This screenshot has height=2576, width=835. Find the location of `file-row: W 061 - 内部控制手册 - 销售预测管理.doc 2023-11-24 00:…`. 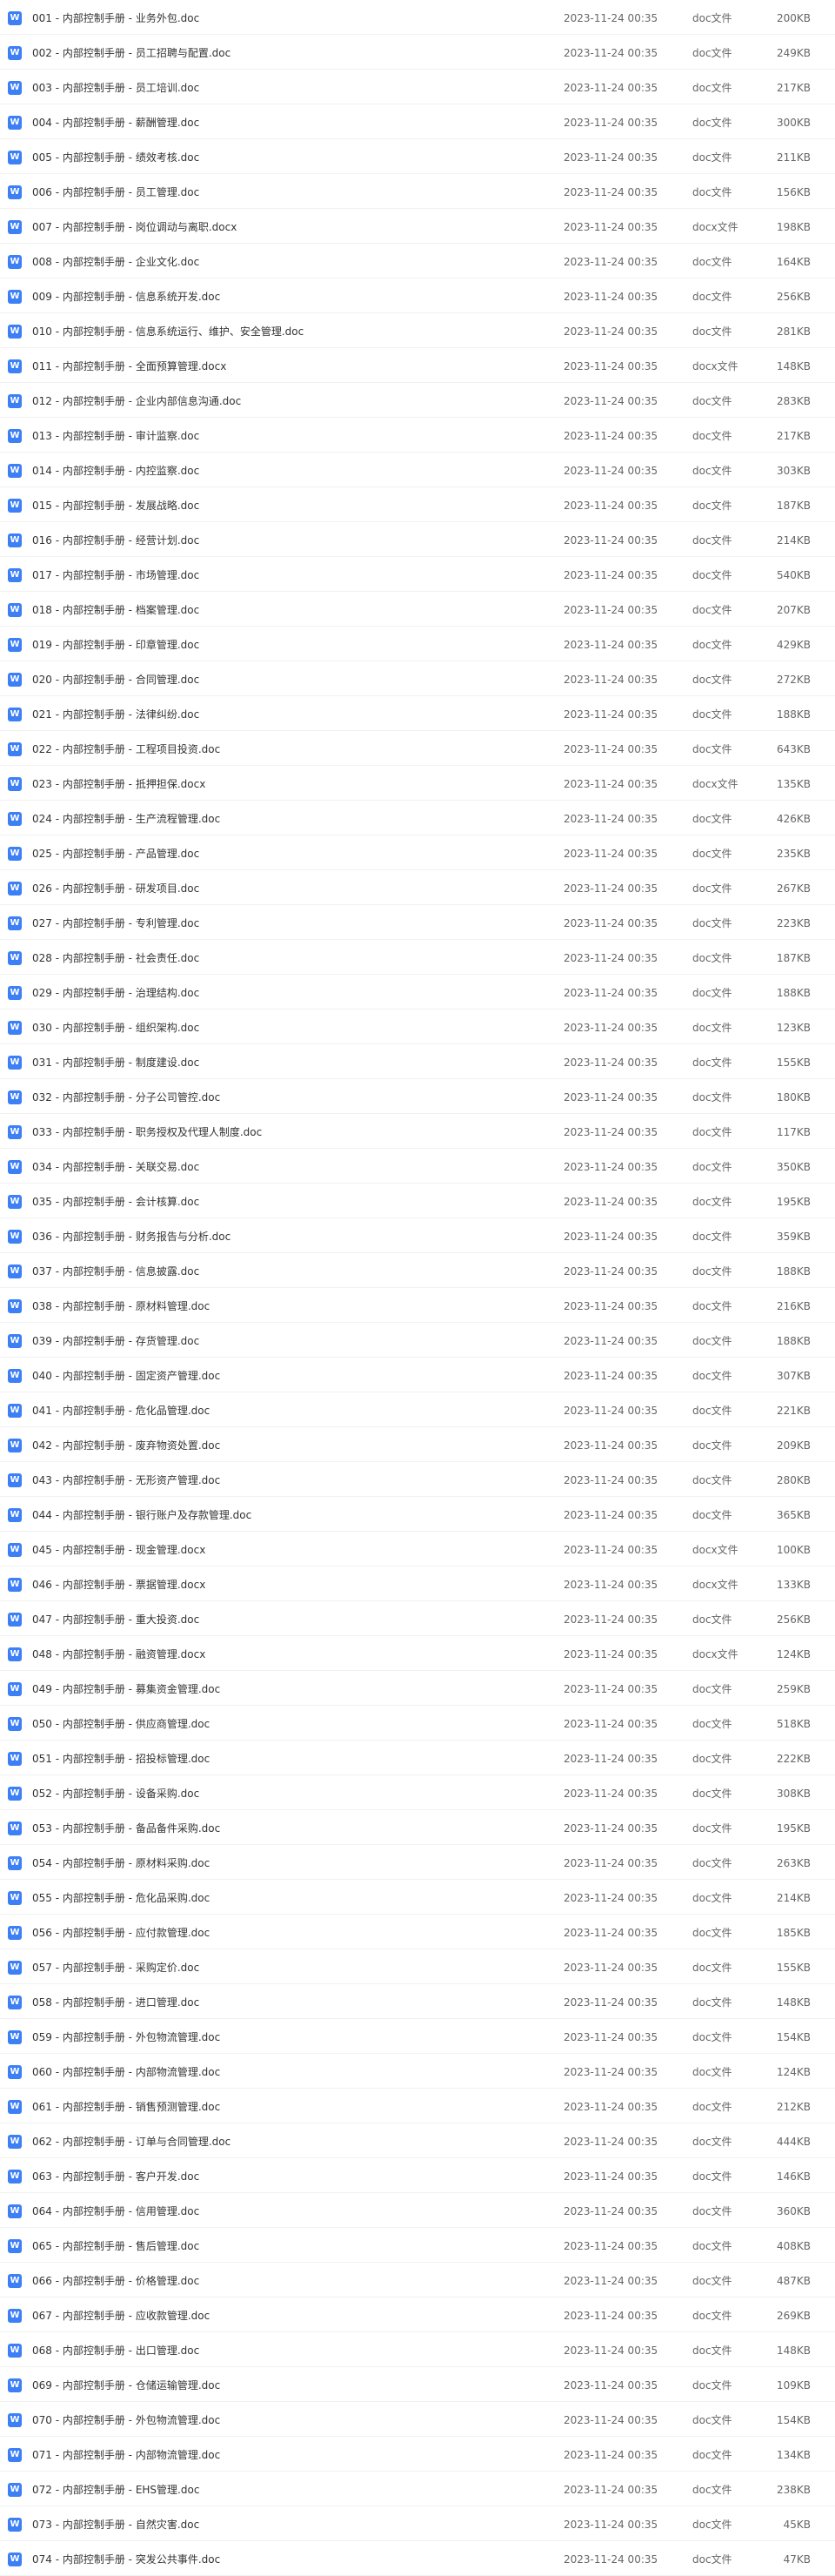

file-row: W 061 - 内部控制手册 - 销售预测管理.doc 2023-11-24 00:… is located at coordinates (417, 2106).